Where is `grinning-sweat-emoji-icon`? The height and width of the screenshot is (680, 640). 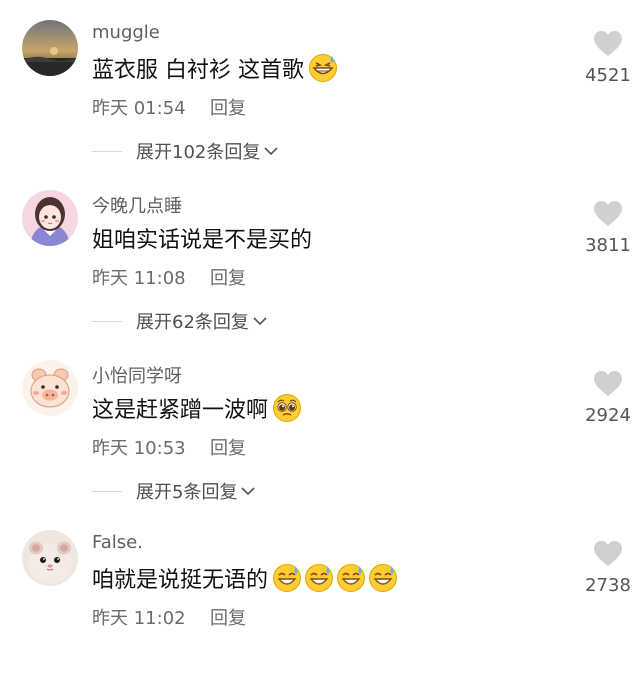
grinning-sweat-emoji-icon is located at coordinates (323, 68).